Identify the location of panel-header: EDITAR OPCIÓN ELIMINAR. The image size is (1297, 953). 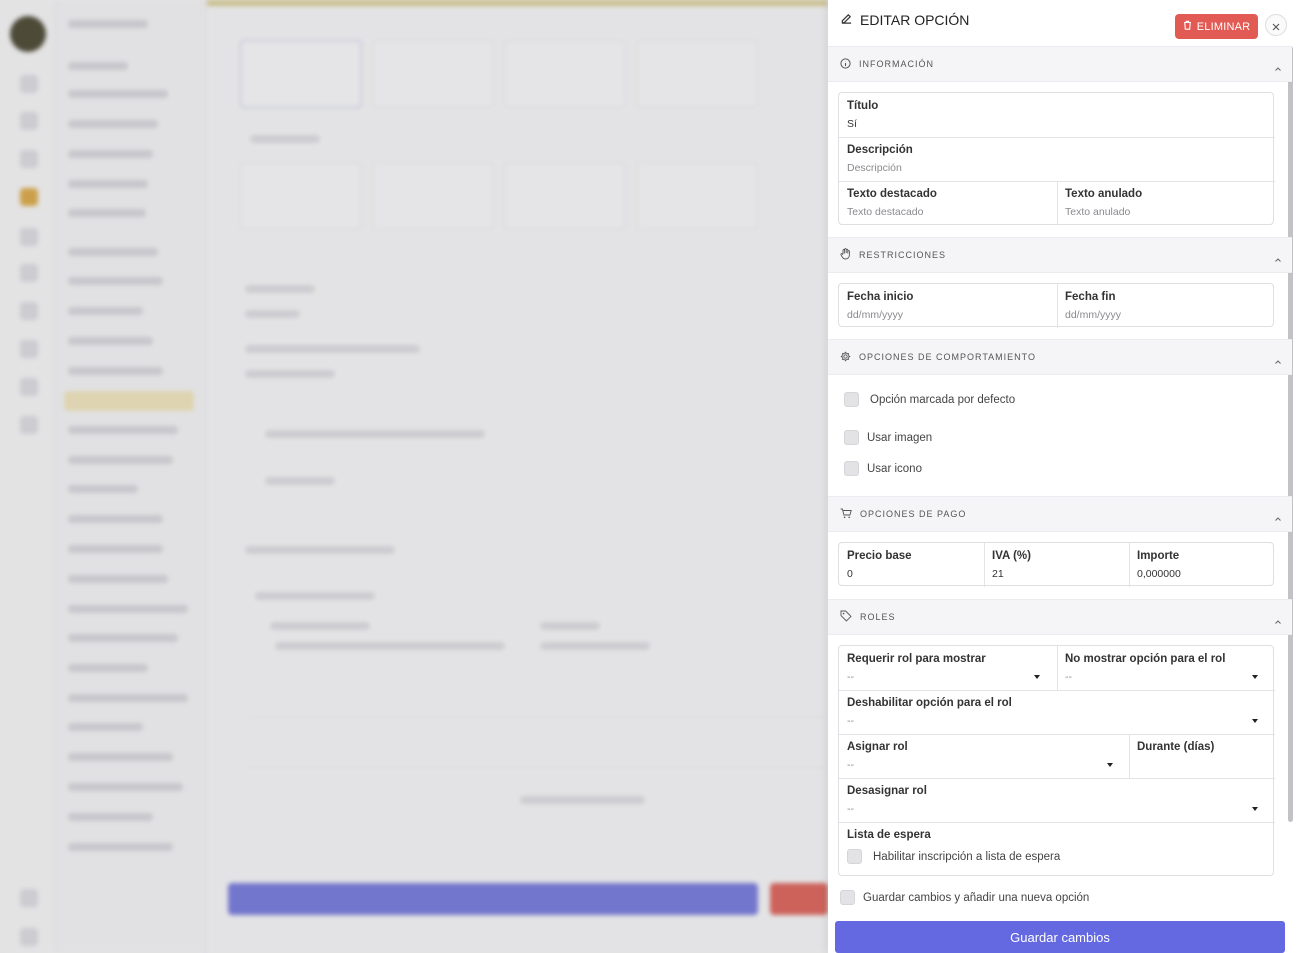
(1062, 23).